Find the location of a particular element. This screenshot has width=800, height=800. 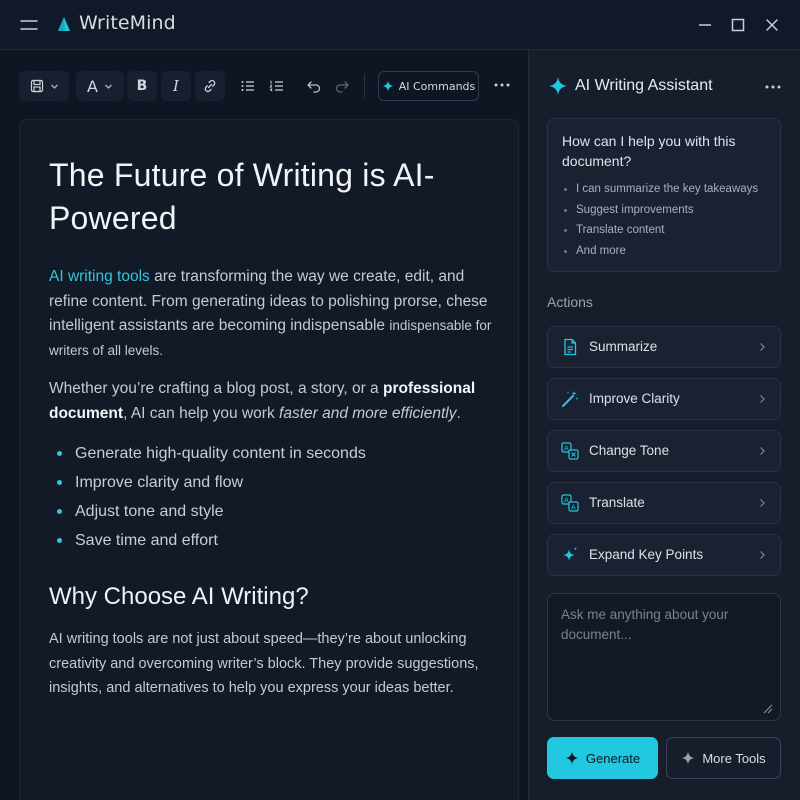

undo-button is located at coordinates (314, 86).